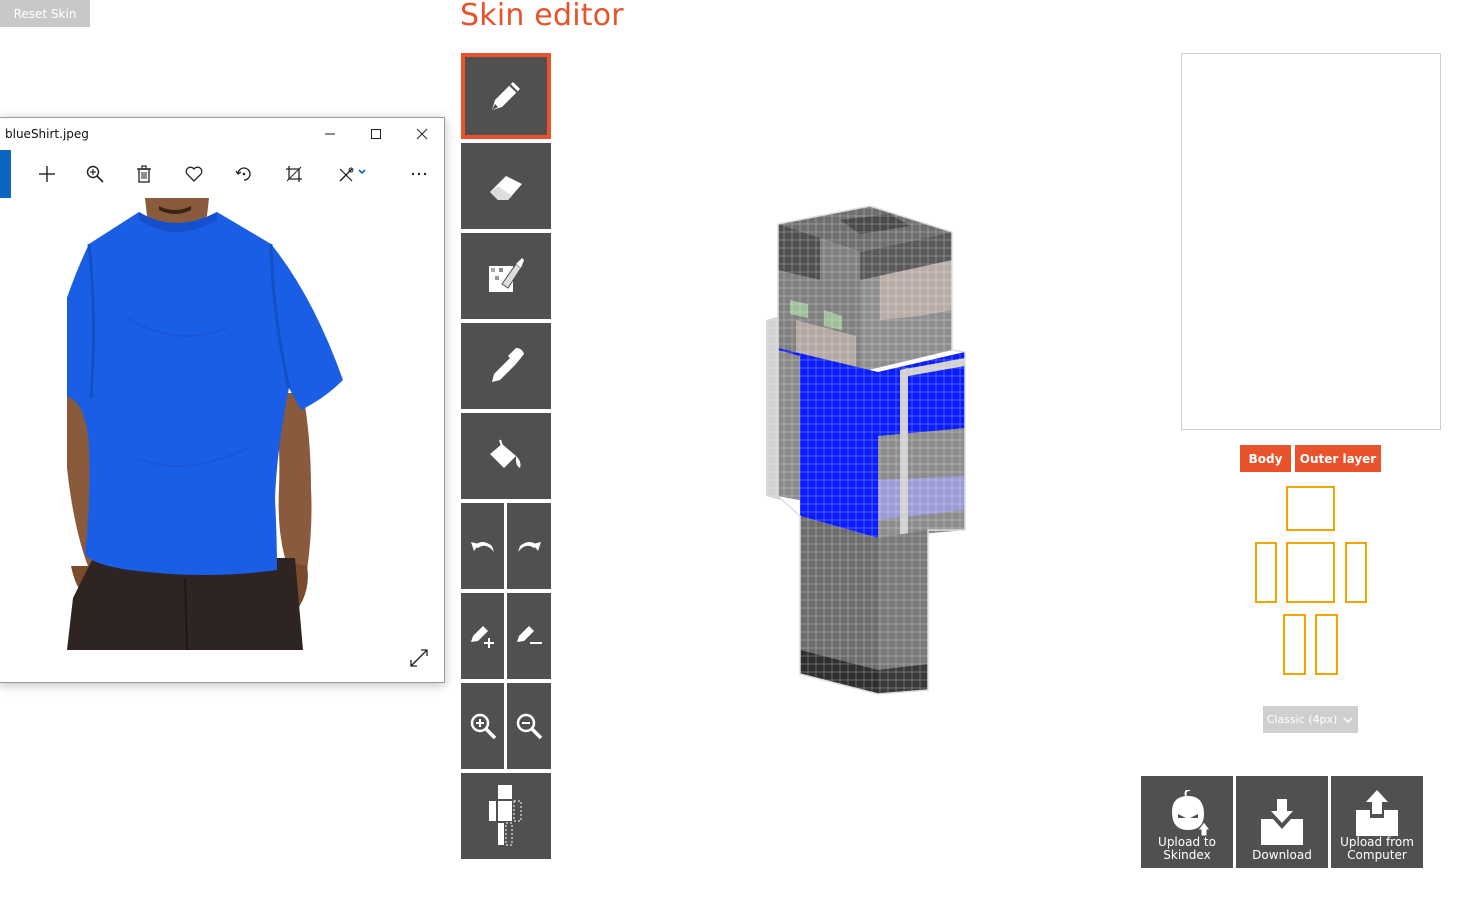  I want to click on zoom-out-icon, so click(529, 726).